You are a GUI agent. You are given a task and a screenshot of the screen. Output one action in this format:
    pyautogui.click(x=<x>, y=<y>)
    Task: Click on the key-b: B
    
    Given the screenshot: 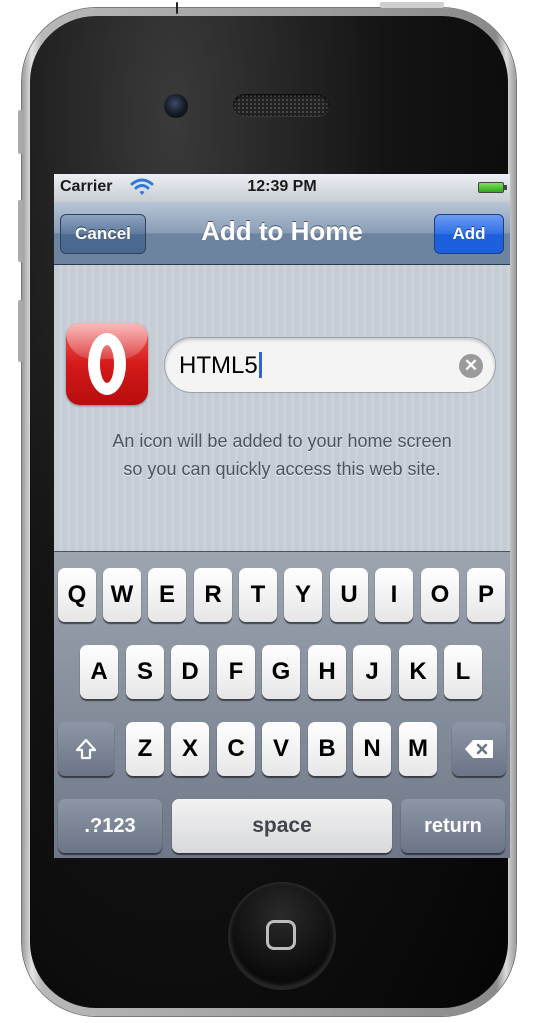 What is the action you would take?
    pyautogui.click(x=327, y=749)
    